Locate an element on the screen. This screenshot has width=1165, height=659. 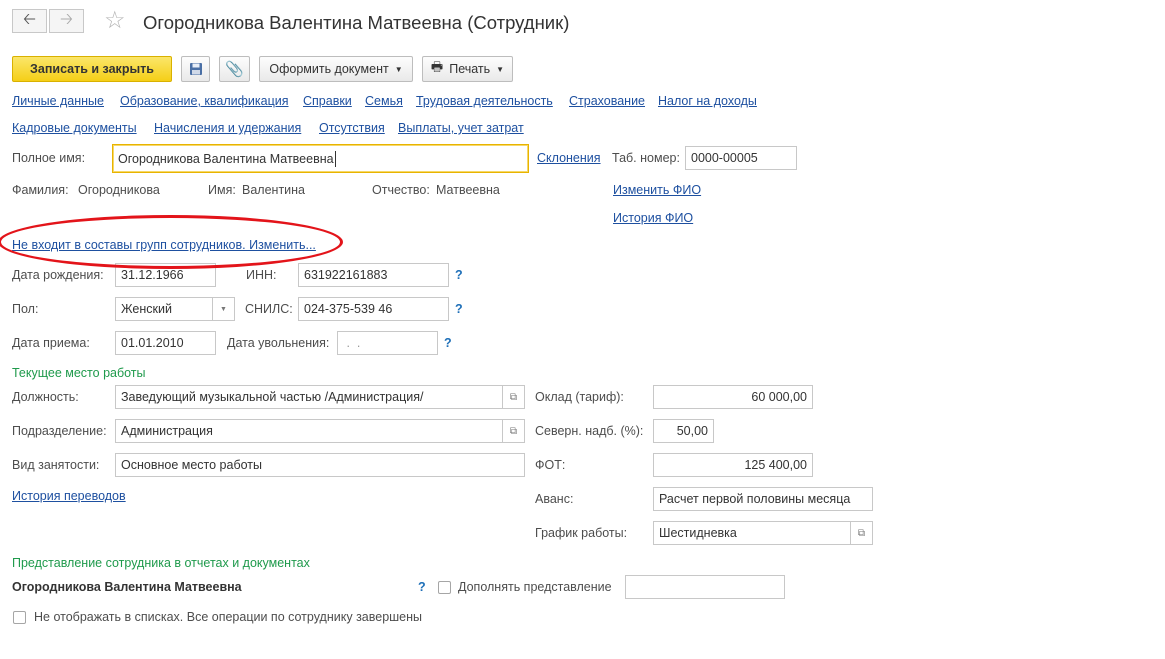
transfers-history-link: История переводов is located at coordinates (69, 496).